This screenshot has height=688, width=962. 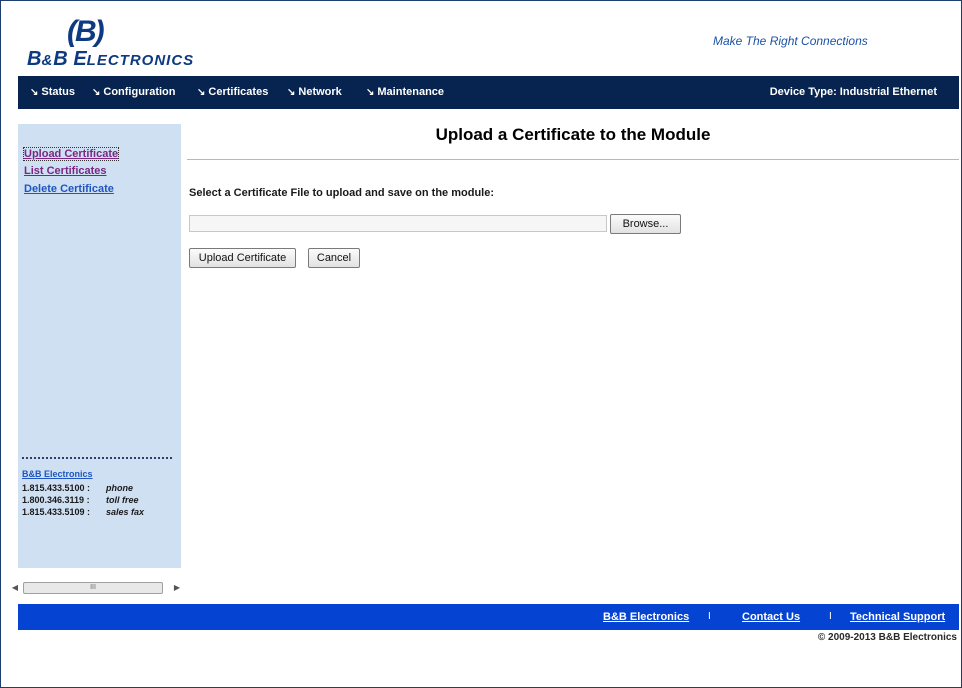 What do you see at coordinates (111, 59) in the screenshot?
I see `logo-text: B&B ELECTRONICS` at bounding box center [111, 59].